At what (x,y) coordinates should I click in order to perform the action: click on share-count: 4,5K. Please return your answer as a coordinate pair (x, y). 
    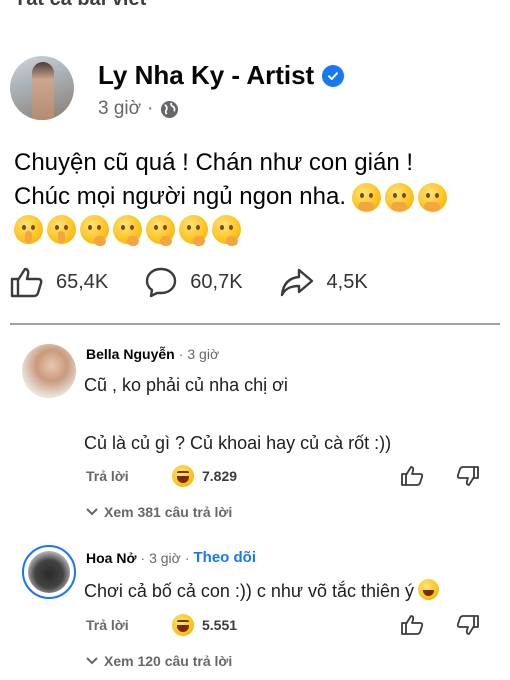
    Looking at the image, I should click on (347, 281).